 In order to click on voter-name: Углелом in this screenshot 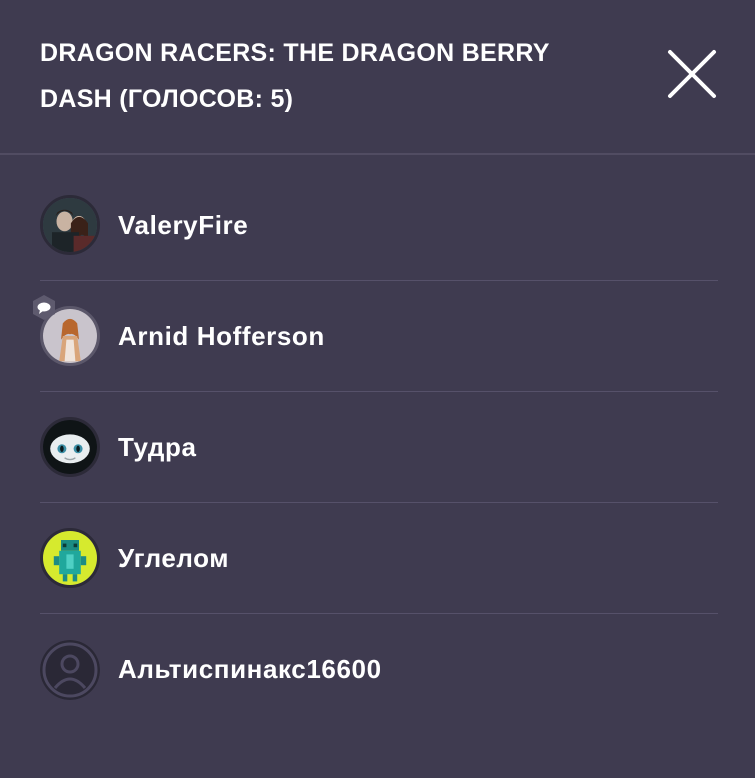, I will do `click(173, 558)`.